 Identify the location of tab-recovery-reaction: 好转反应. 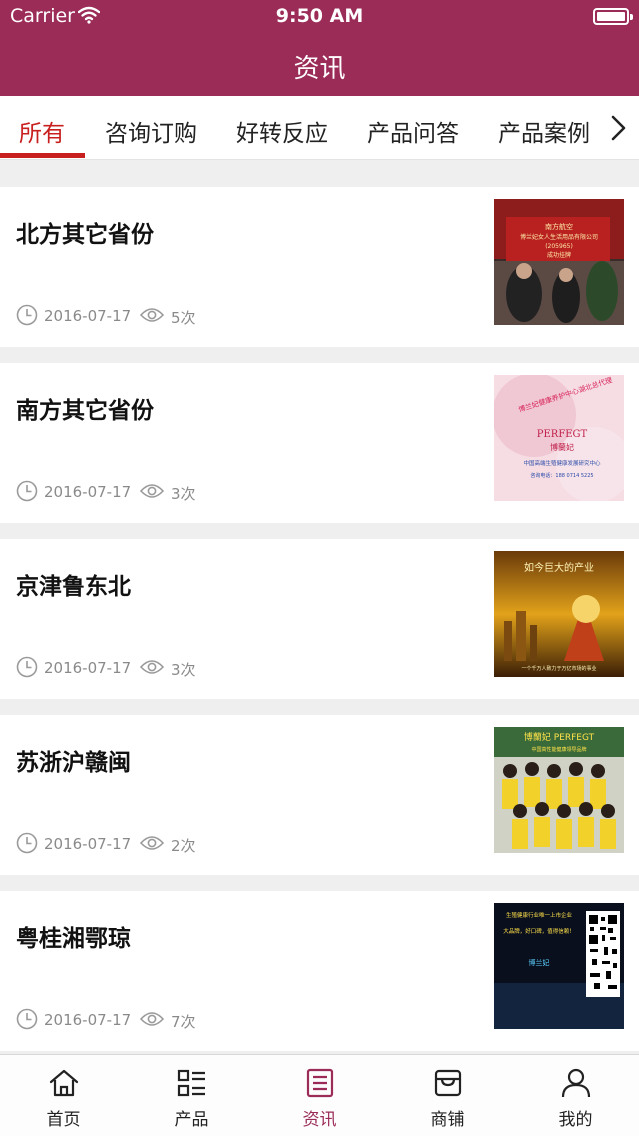
(282, 131).